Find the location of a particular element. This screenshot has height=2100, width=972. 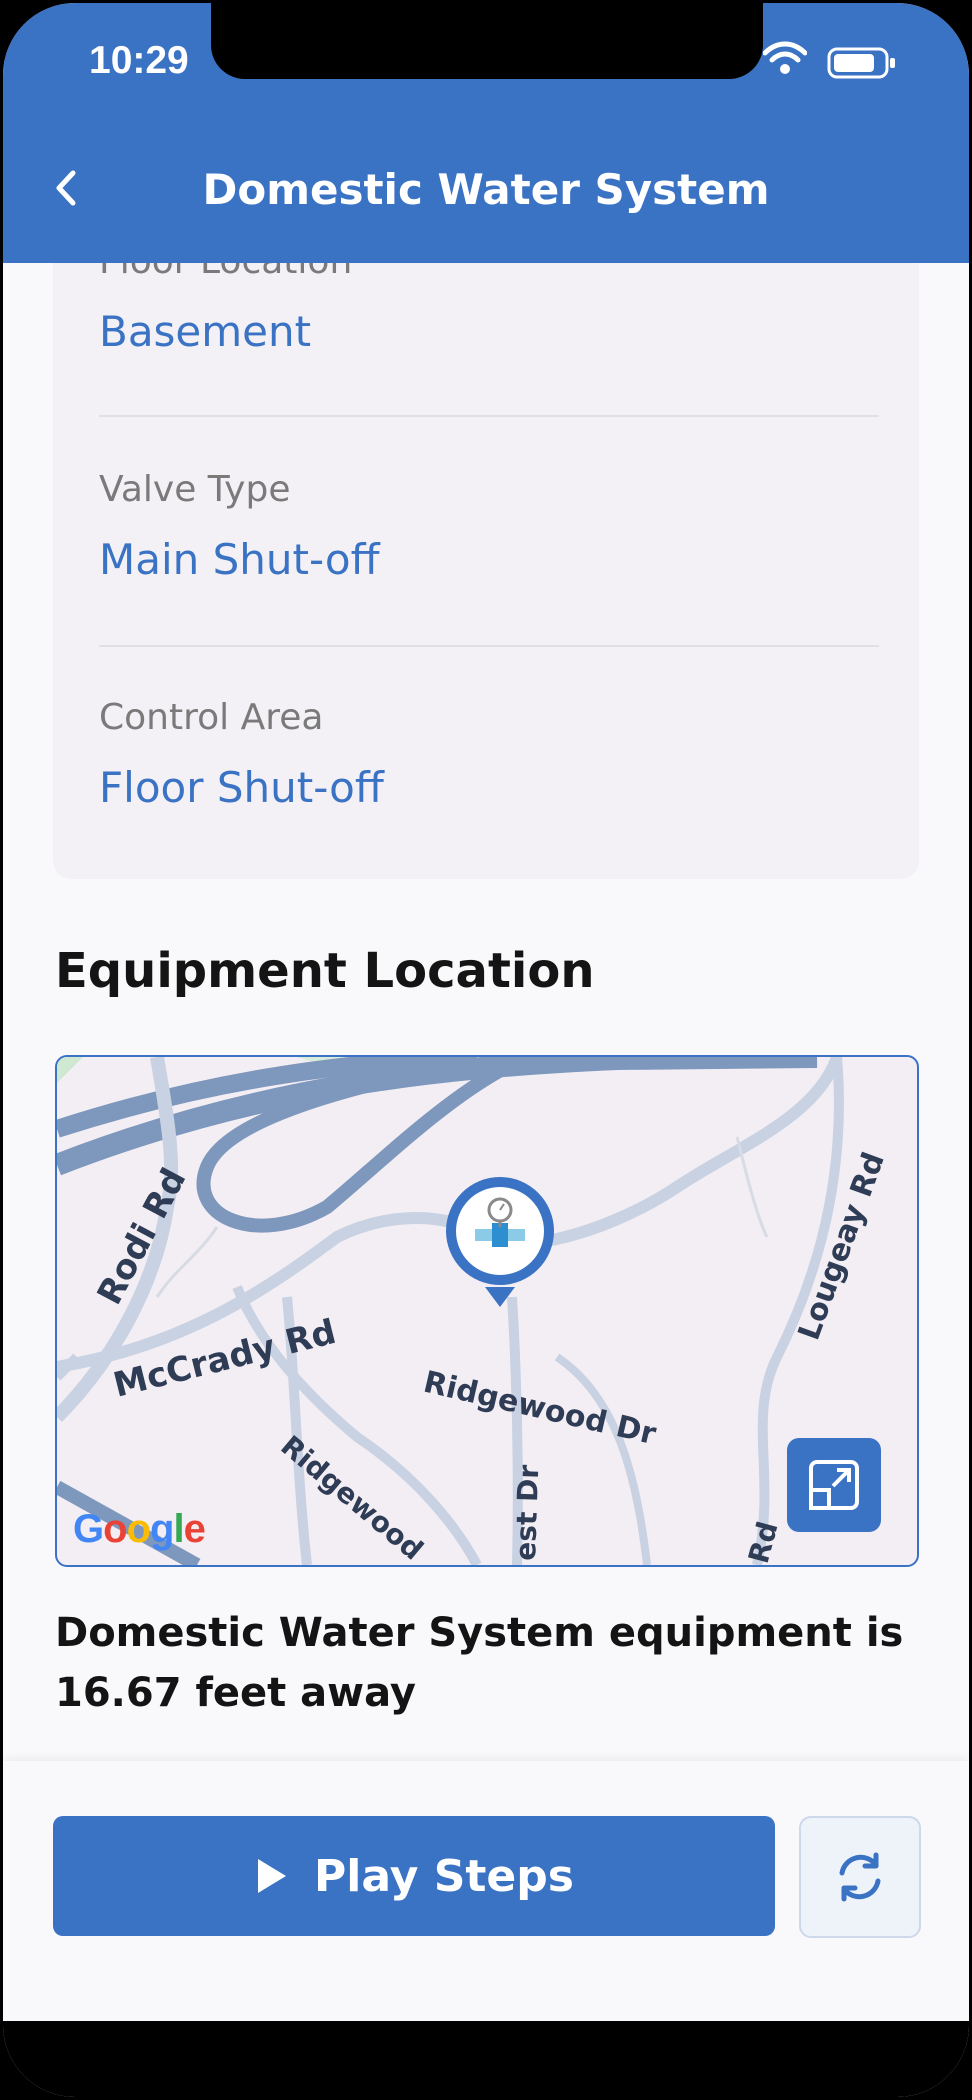

refresh-button is located at coordinates (860, 1877).